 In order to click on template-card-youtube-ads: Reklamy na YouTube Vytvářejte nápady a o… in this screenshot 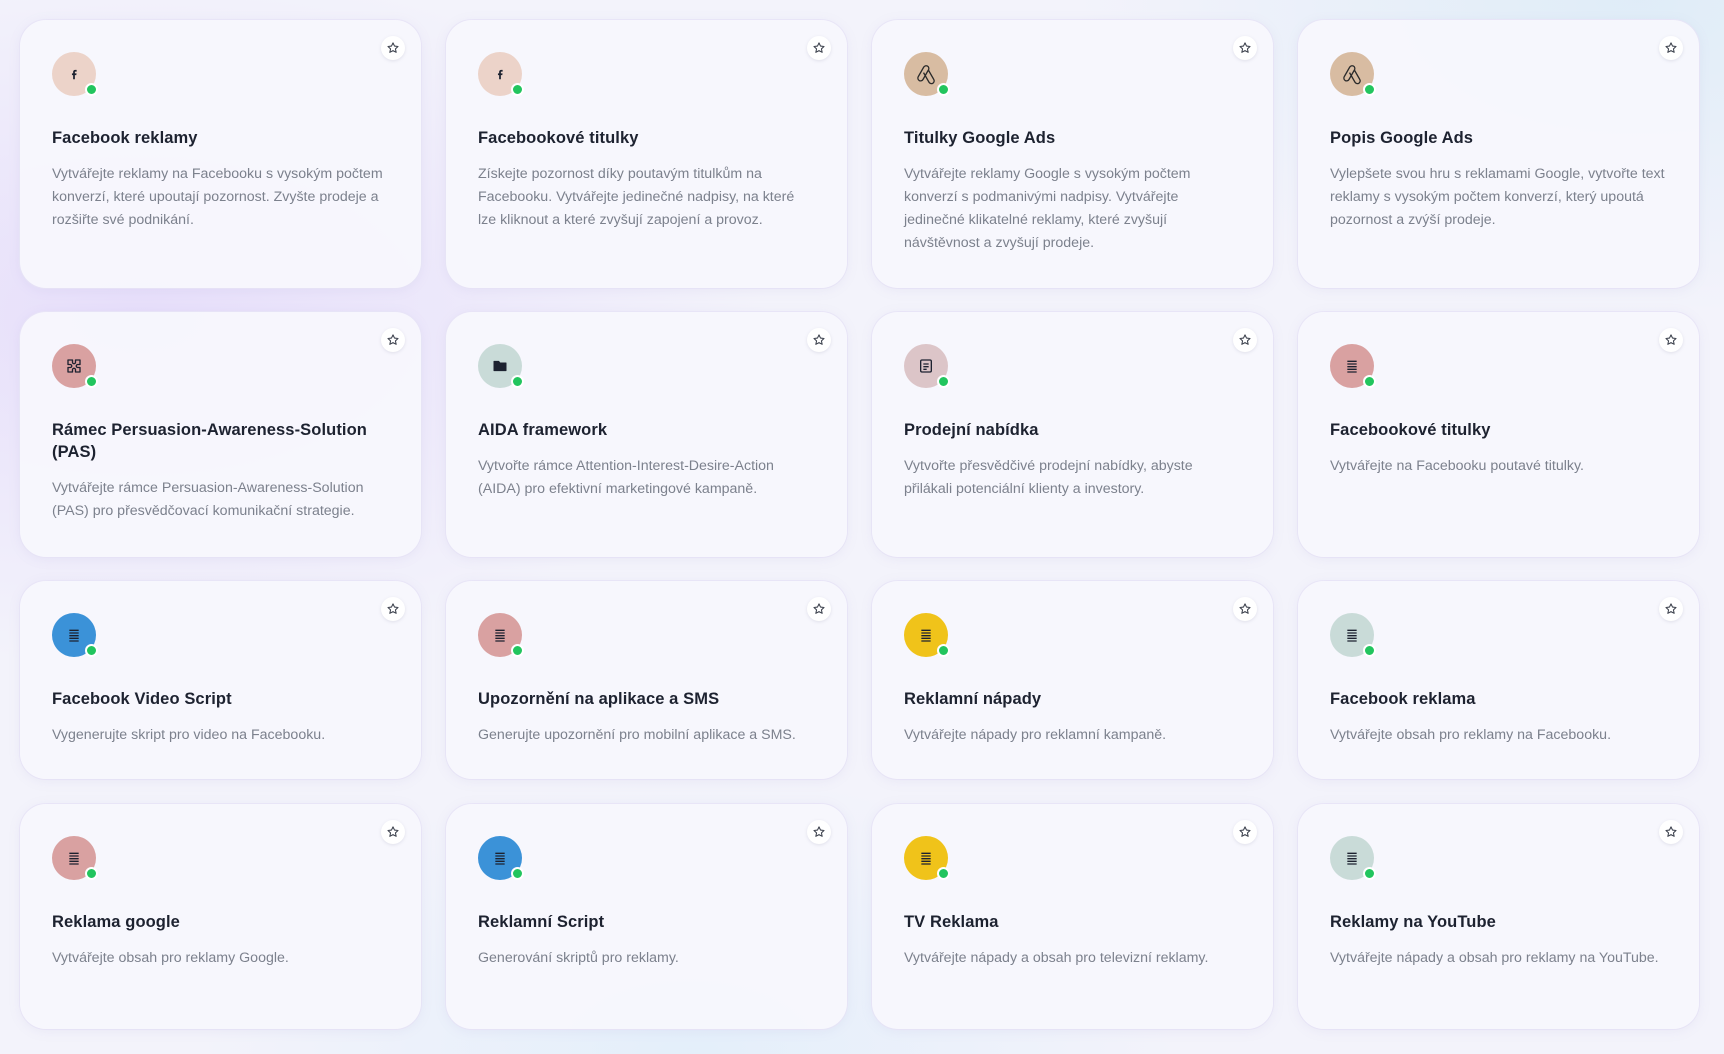, I will do `click(1498, 916)`.